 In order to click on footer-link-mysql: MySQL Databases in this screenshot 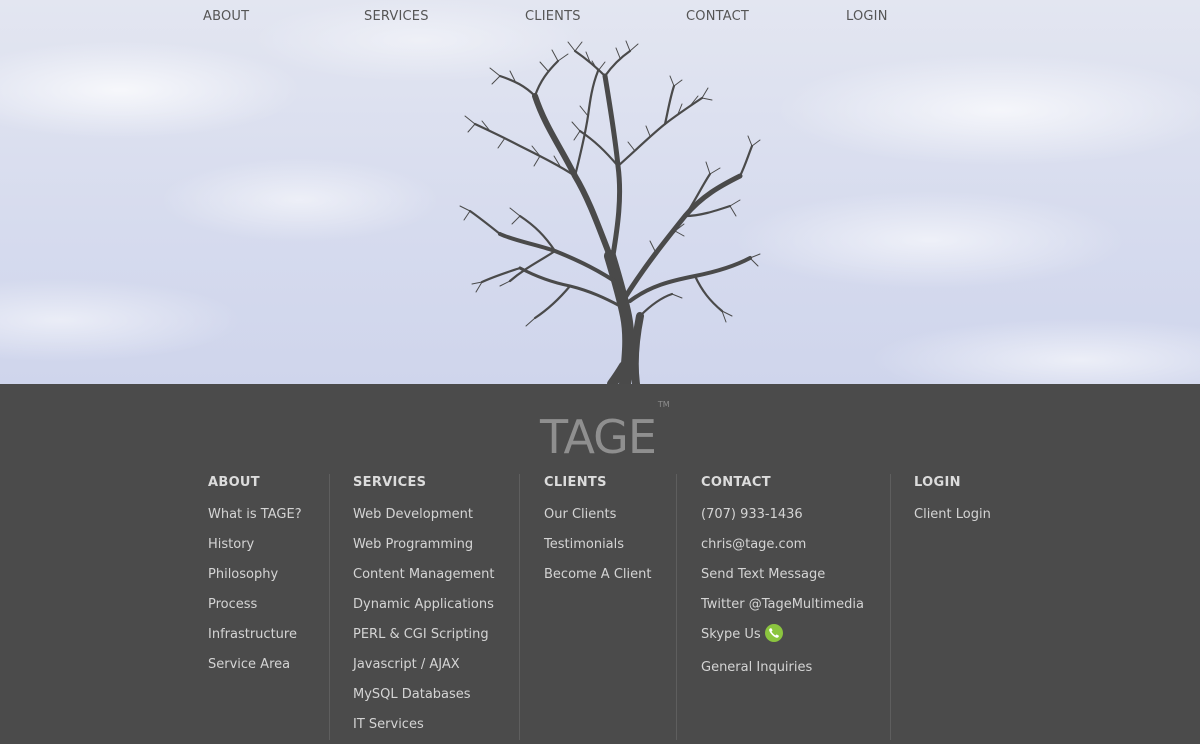, I will do `click(412, 694)`.